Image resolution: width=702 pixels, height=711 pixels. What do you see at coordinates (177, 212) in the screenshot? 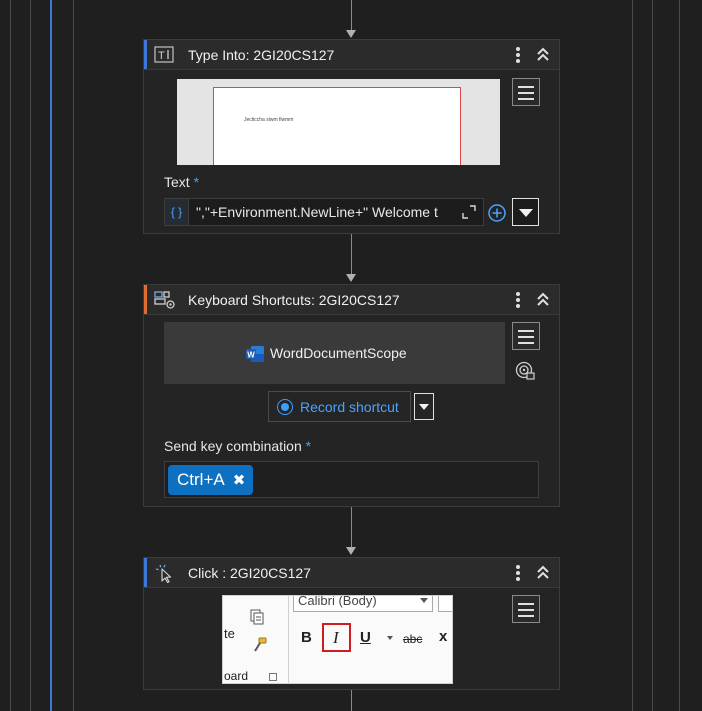
I see `expression-badge: { }` at bounding box center [177, 212].